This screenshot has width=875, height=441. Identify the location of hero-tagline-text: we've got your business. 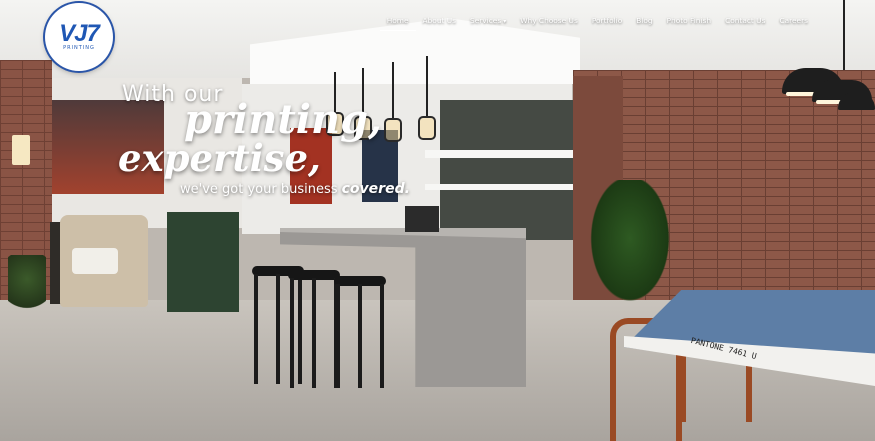
(261, 189).